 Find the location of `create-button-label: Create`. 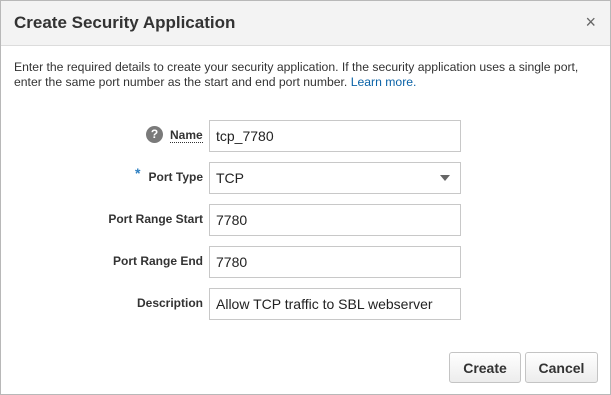

create-button-label: Create is located at coordinates (485, 368).